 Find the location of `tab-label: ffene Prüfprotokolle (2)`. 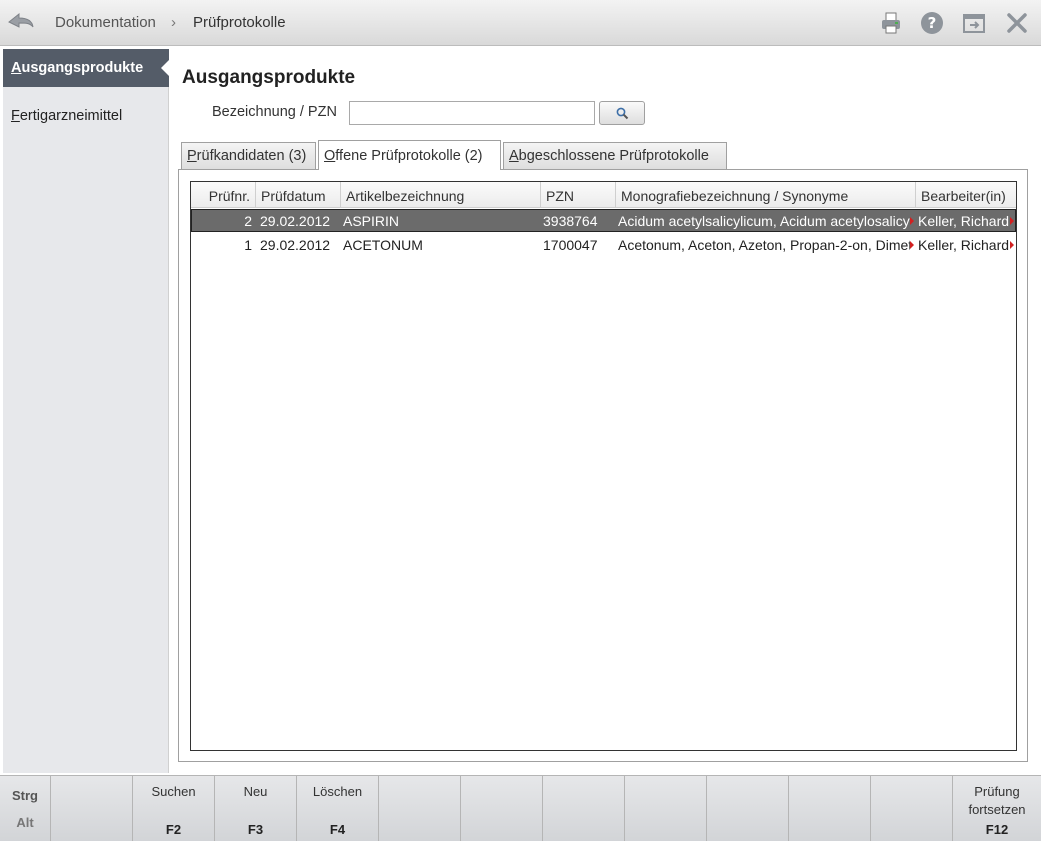

tab-label: ffene Prüfprotokolle (2) is located at coordinates (409, 156).